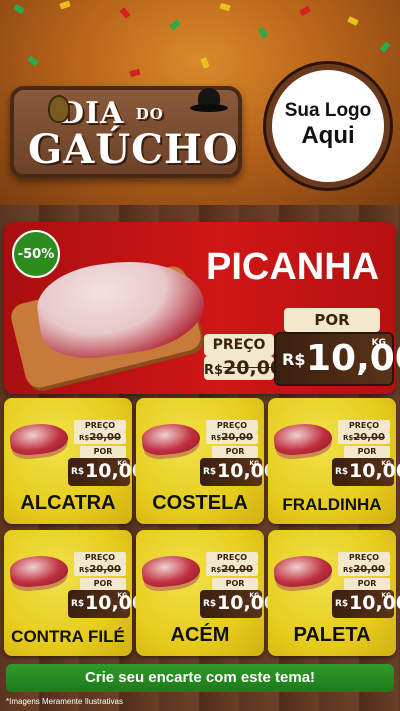  Describe the element at coordinates (294, 359) in the screenshot. I see `currency-symbol: R$` at that location.